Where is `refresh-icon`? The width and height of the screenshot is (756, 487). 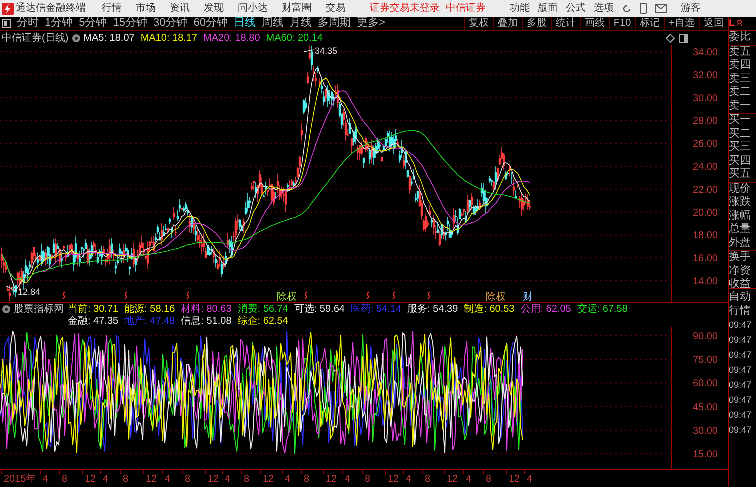 refresh-icon is located at coordinates (627, 9).